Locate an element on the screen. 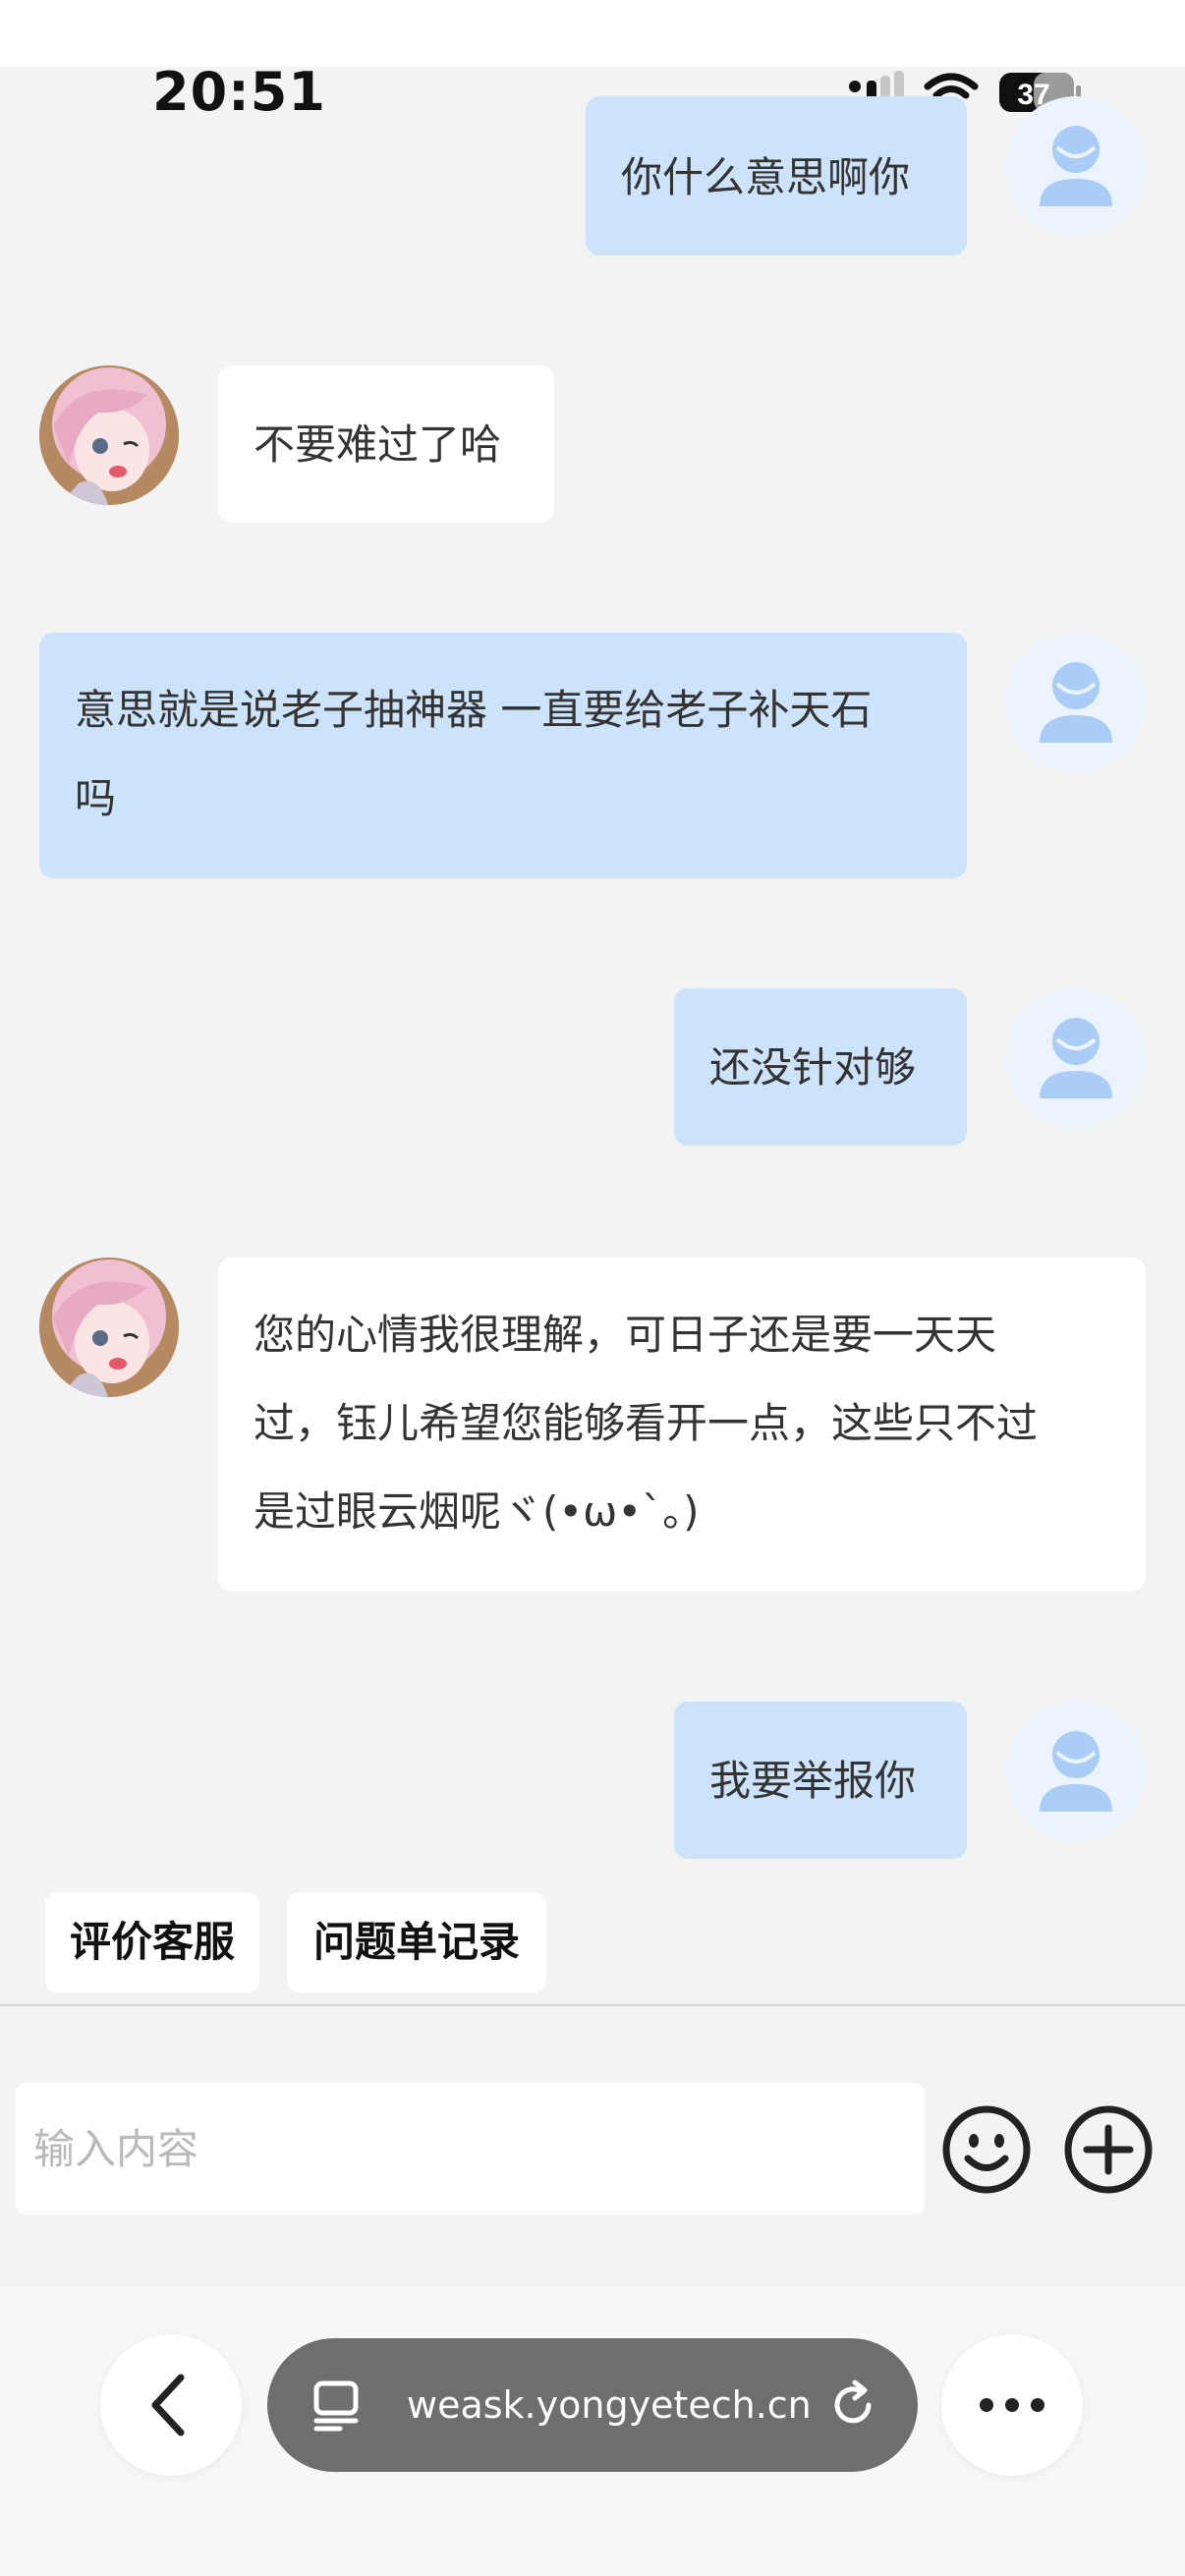  status-time: 20:51 is located at coordinates (239, 92).